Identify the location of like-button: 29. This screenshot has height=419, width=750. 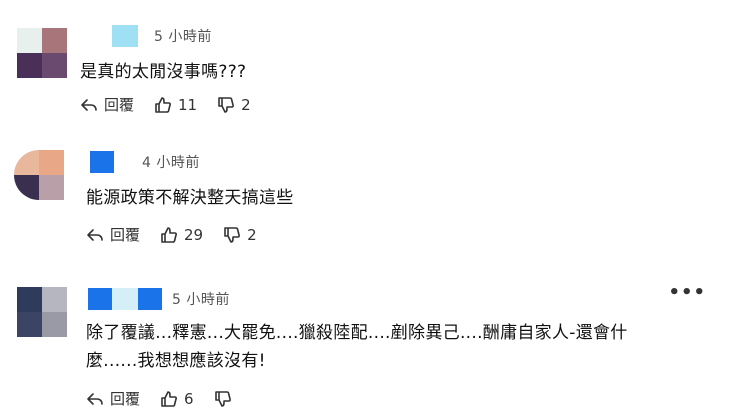
(181, 235).